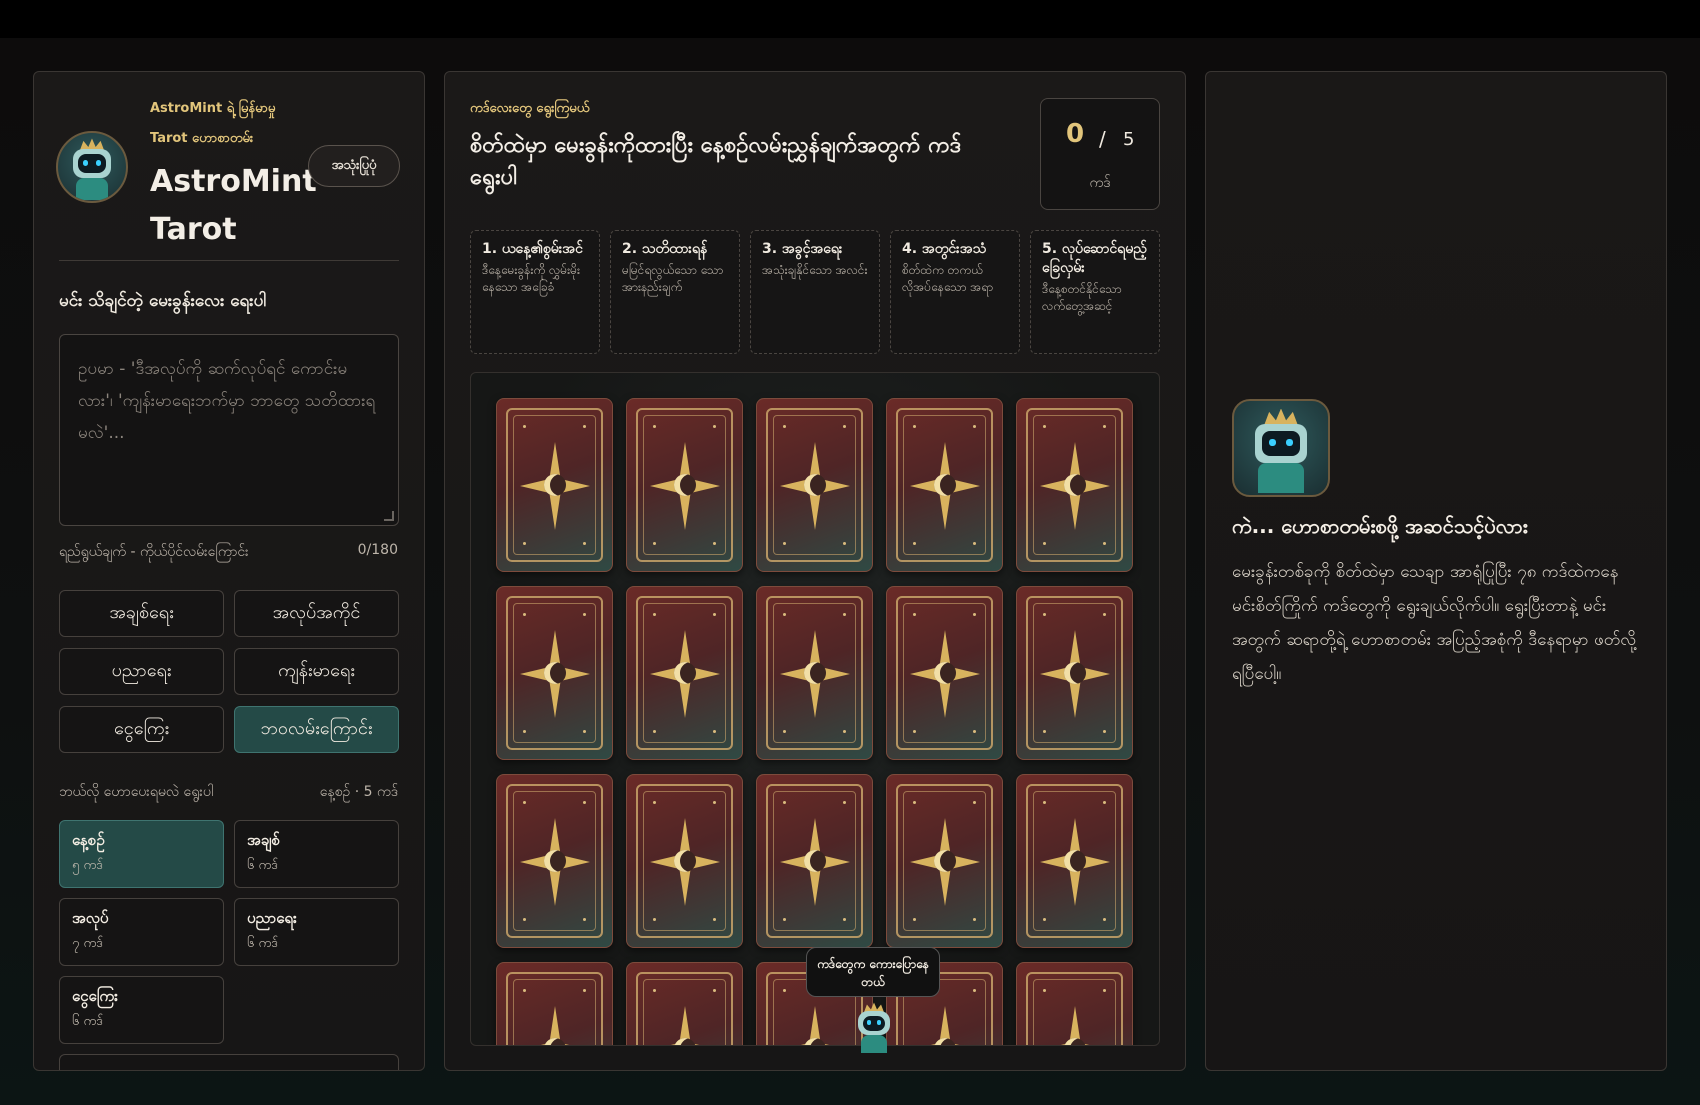  I want to click on spread-summary: နေ့စဉ် · 5 ကဒ်, so click(358, 792).